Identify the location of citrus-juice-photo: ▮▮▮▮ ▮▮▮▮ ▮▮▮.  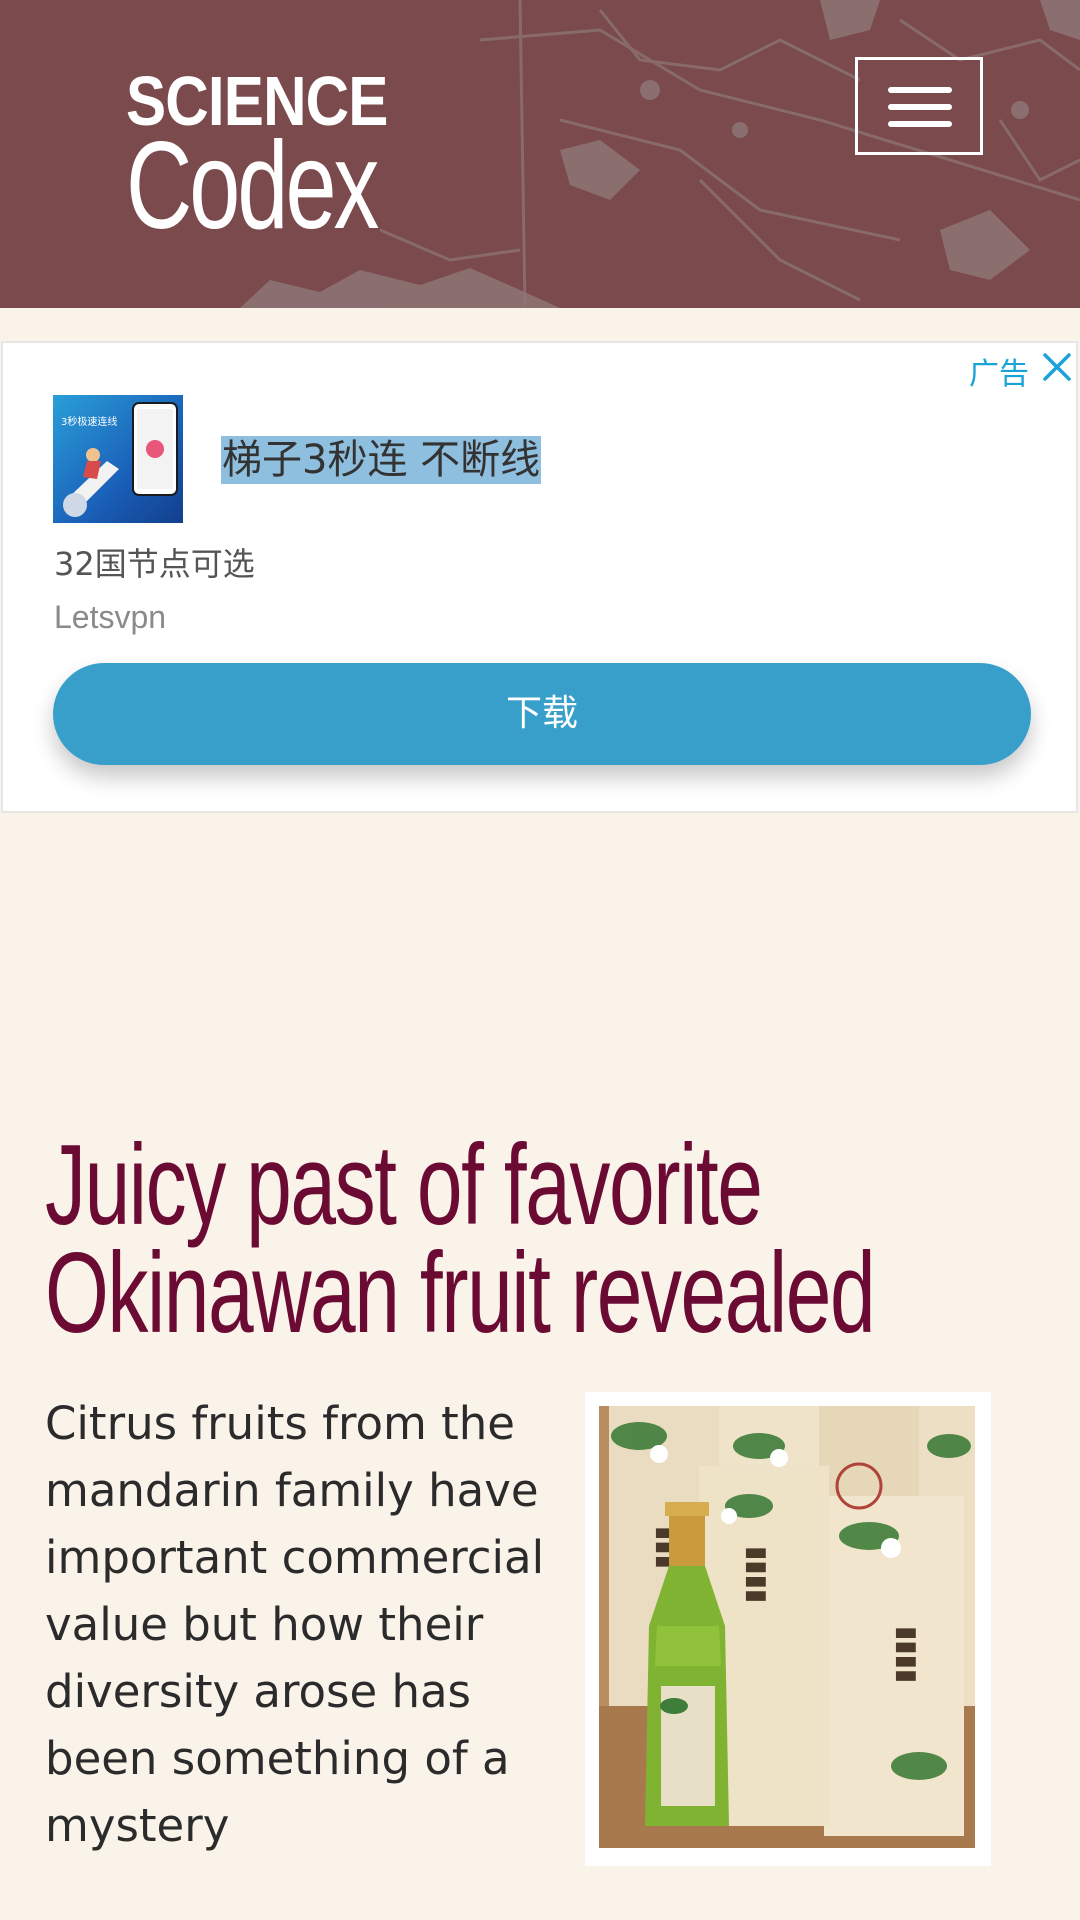
(787, 1627).